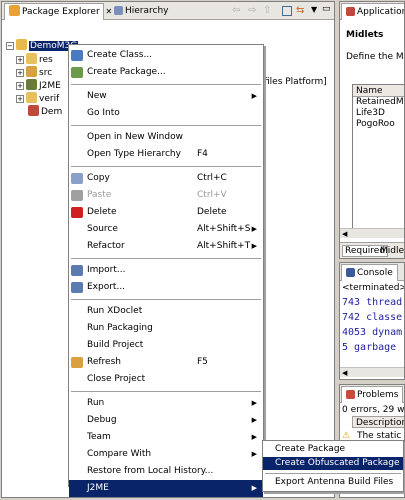 Image resolution: width=405 pixels, height=500 pixels. Describe the element at coordinates (34, 59) in the screenshot. I see `tree-item-res: + res` at that location.